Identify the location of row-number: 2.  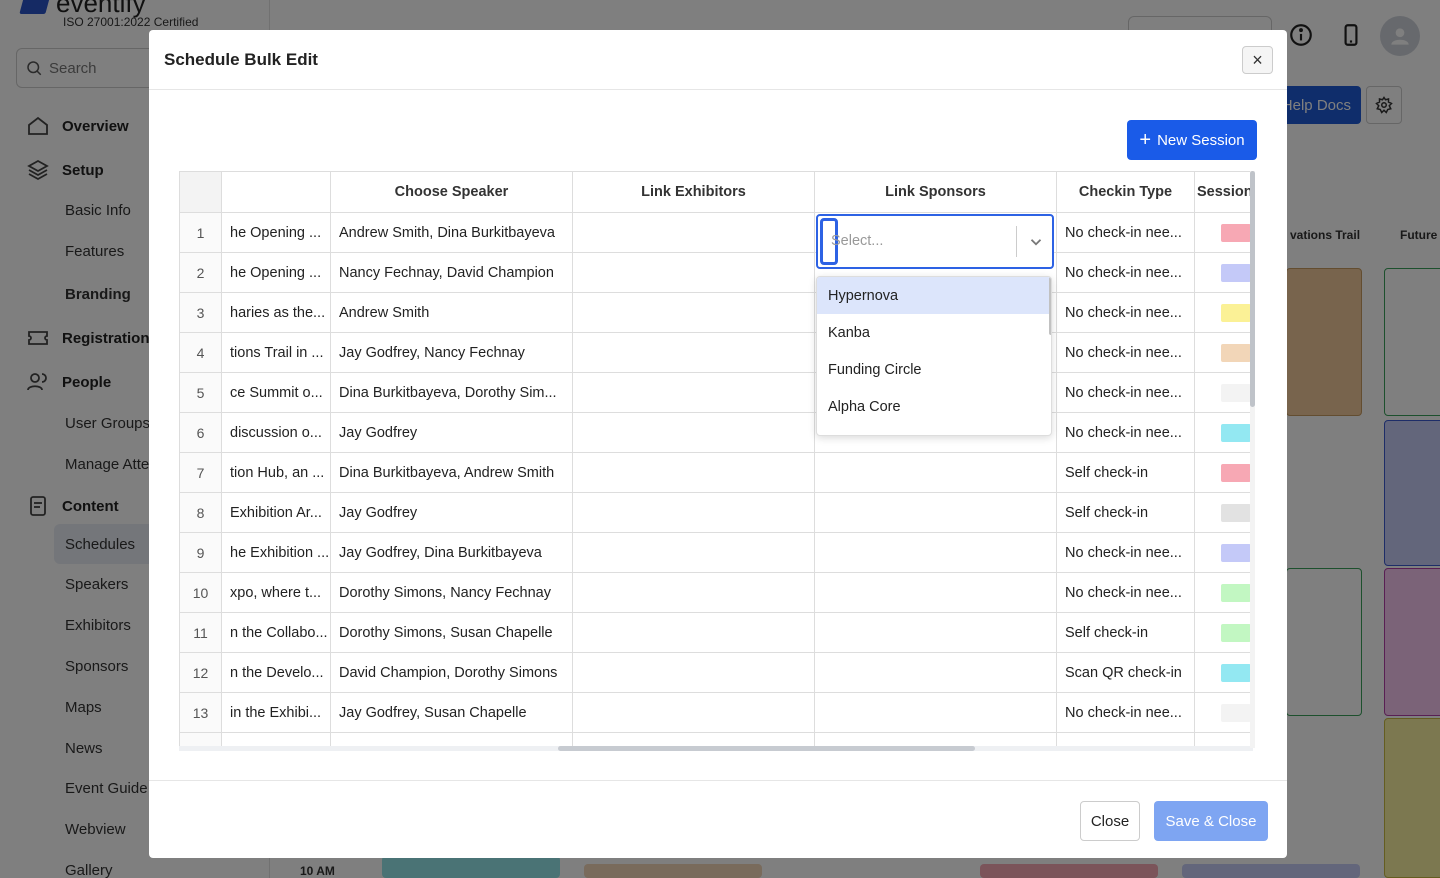
(200, 273).